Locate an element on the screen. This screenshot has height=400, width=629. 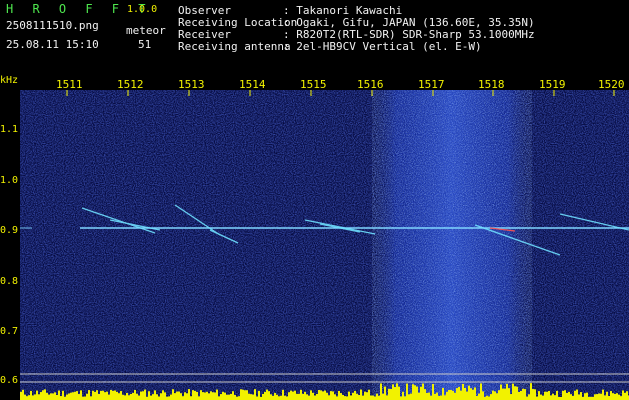
y-axis-unit: kHz is located at coordinates (9, 80).